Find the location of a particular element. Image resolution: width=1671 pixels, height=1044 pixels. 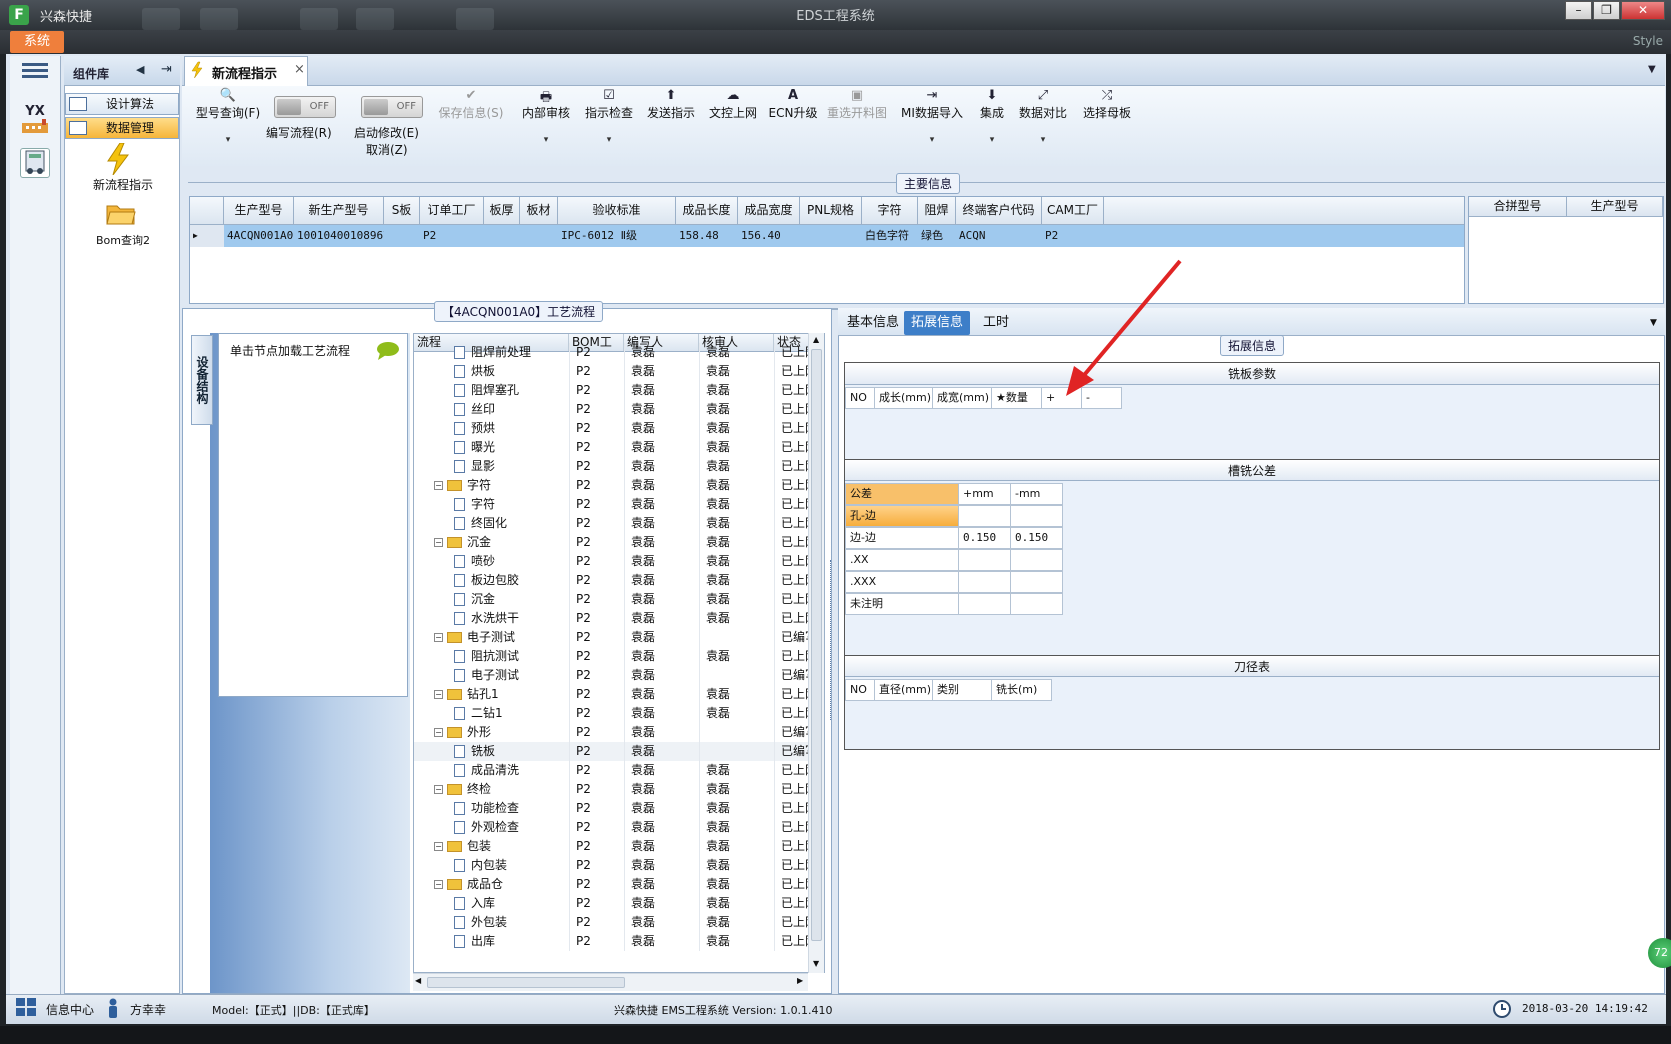

tree-row: − 终检 P2 袁磊 袁磊 已上网 is located at coordinates (619, 789).